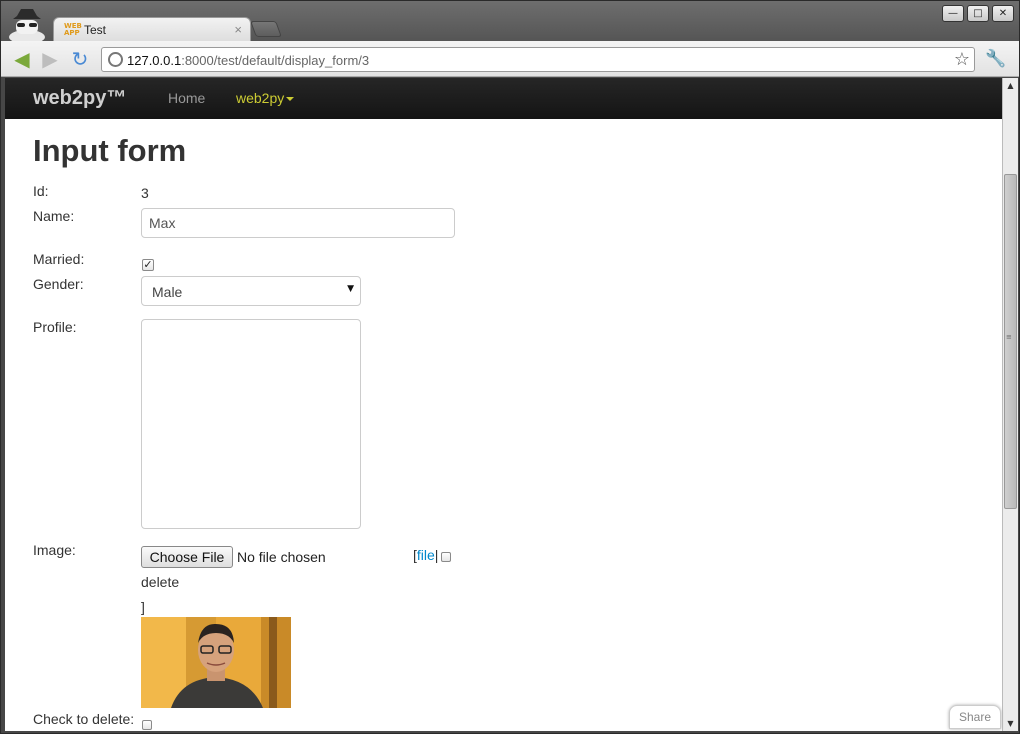  I want to click on wrench-icon: 🔧, so click(995, 59).